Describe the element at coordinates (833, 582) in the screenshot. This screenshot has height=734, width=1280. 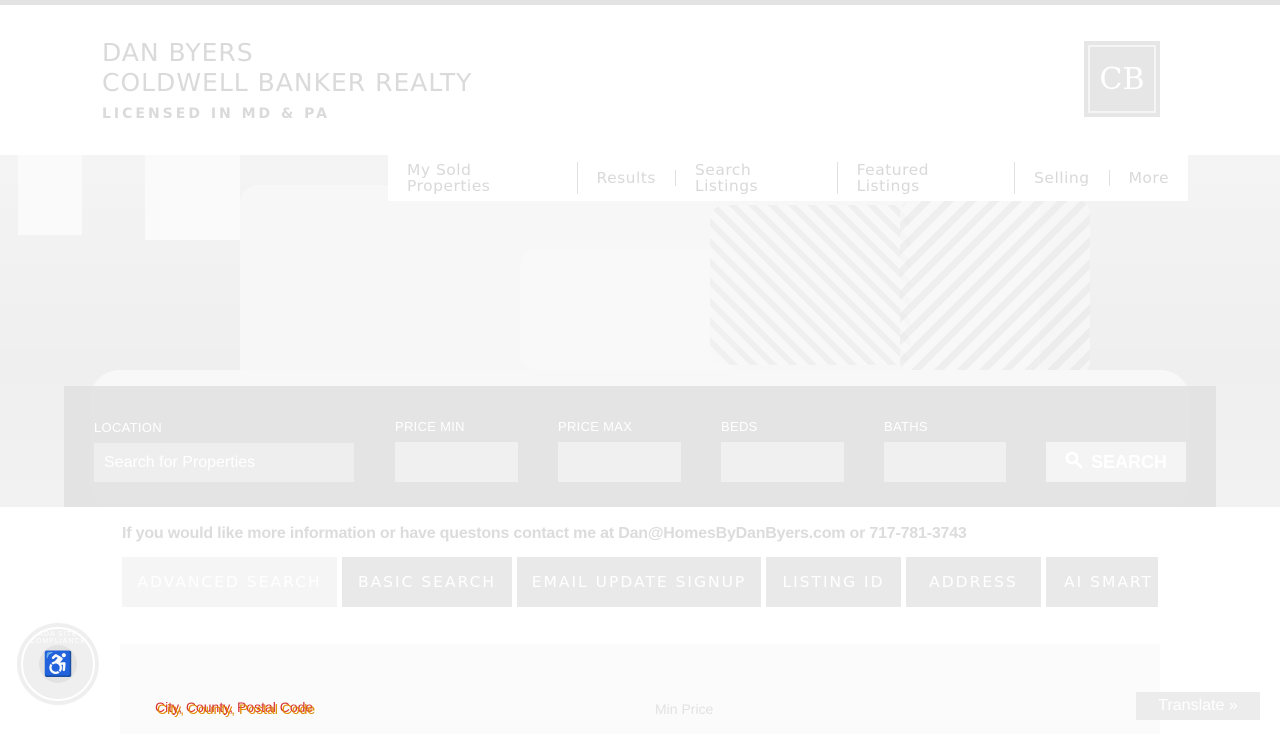
I see `tab-listing-id: LISTING ID` at that location.